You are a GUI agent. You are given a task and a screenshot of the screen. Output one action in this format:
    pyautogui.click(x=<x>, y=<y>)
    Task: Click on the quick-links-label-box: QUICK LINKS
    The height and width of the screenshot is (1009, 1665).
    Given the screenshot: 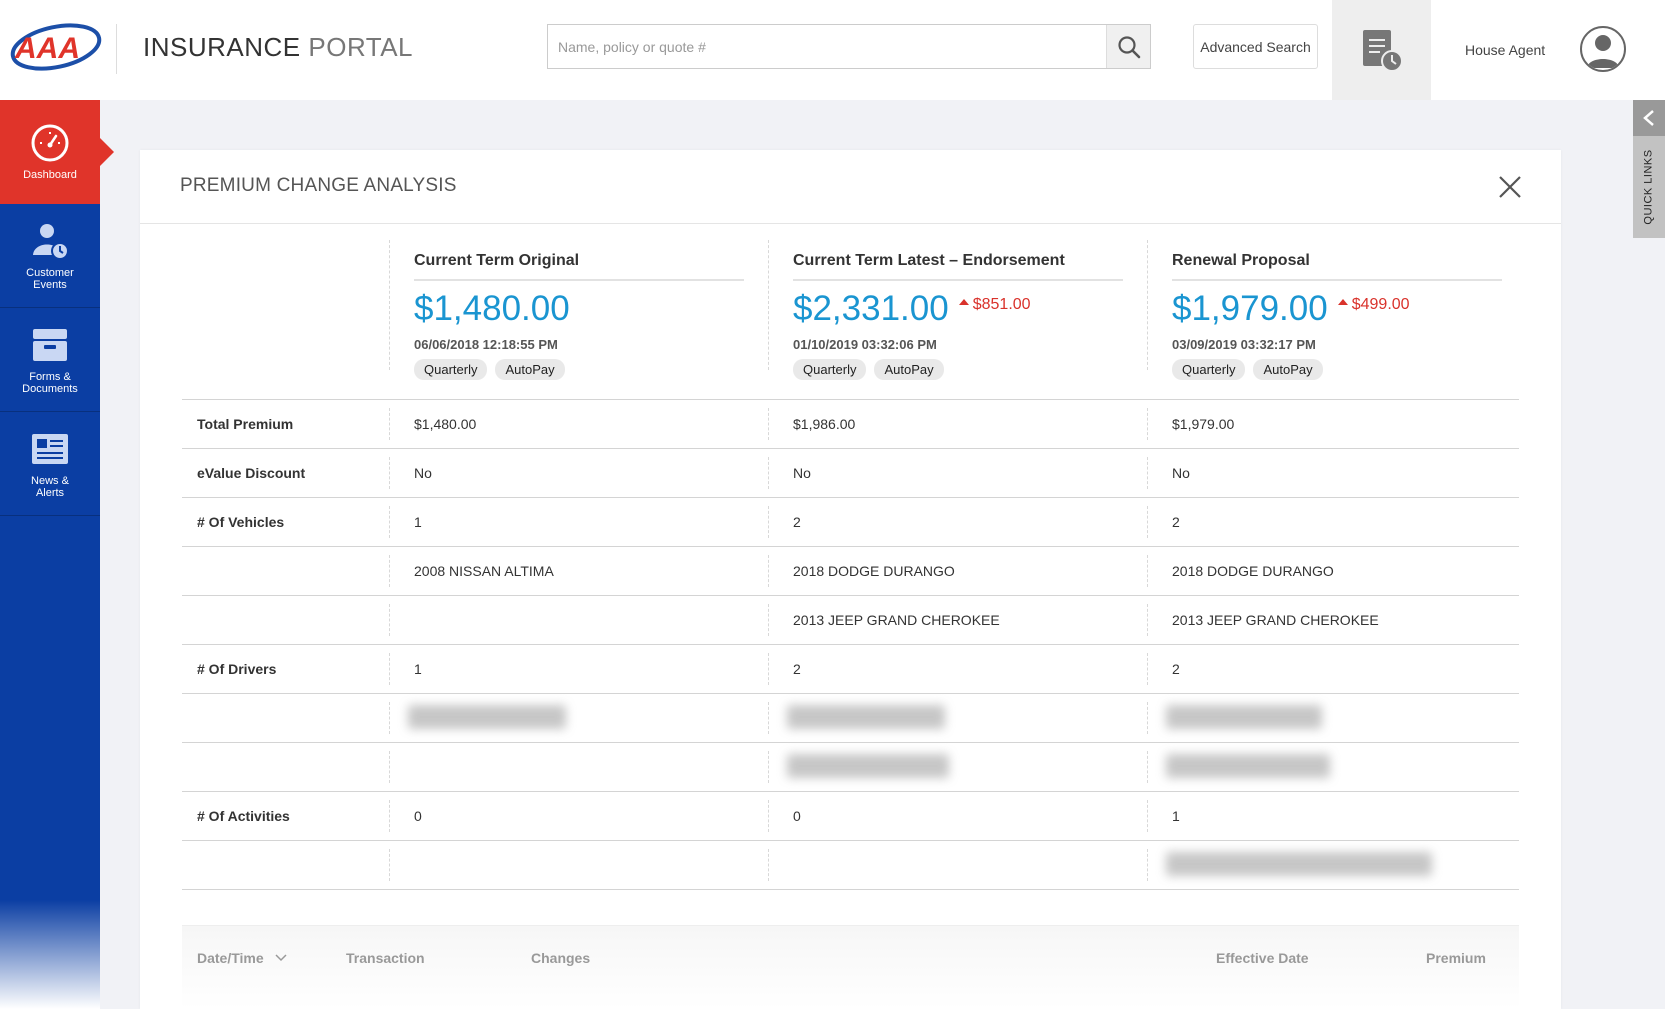 What is the action you would take?
    pyautogui.click(x=1649, y=187)
    